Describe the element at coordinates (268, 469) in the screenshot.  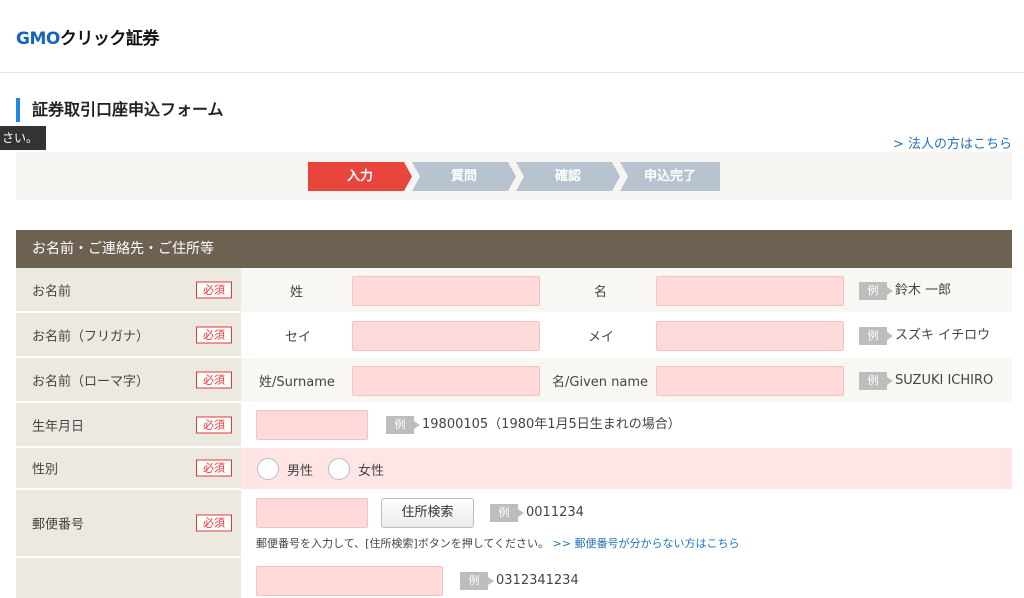
I see `male-radio` at that location.